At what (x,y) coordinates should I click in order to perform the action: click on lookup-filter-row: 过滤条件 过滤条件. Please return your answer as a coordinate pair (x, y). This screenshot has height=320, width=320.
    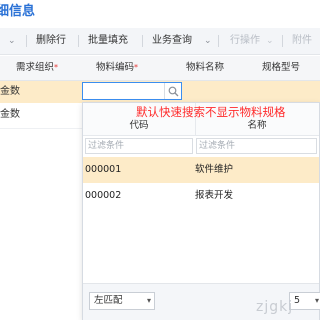
    Looking at the image, I should click on (201, 146).